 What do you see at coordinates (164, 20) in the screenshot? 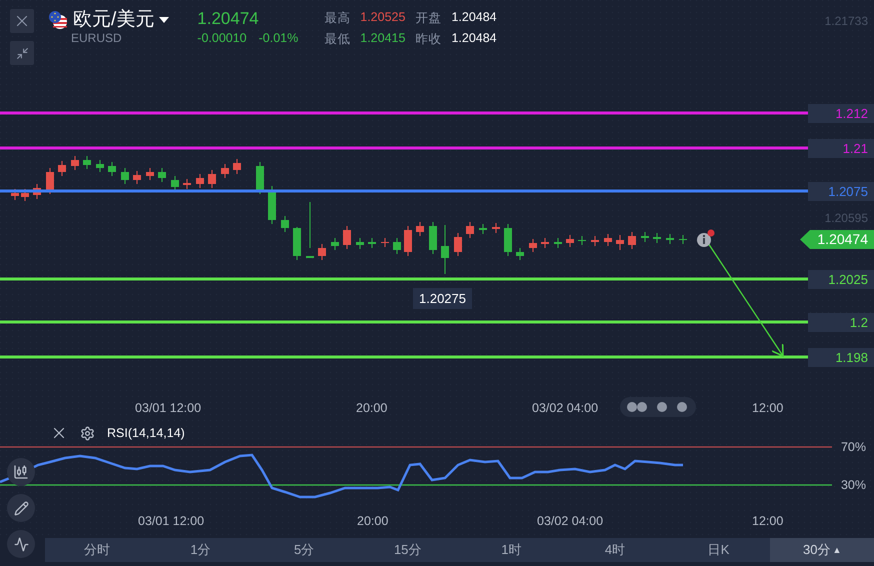
I see `caret-icon` at bounding box center [164, 20].